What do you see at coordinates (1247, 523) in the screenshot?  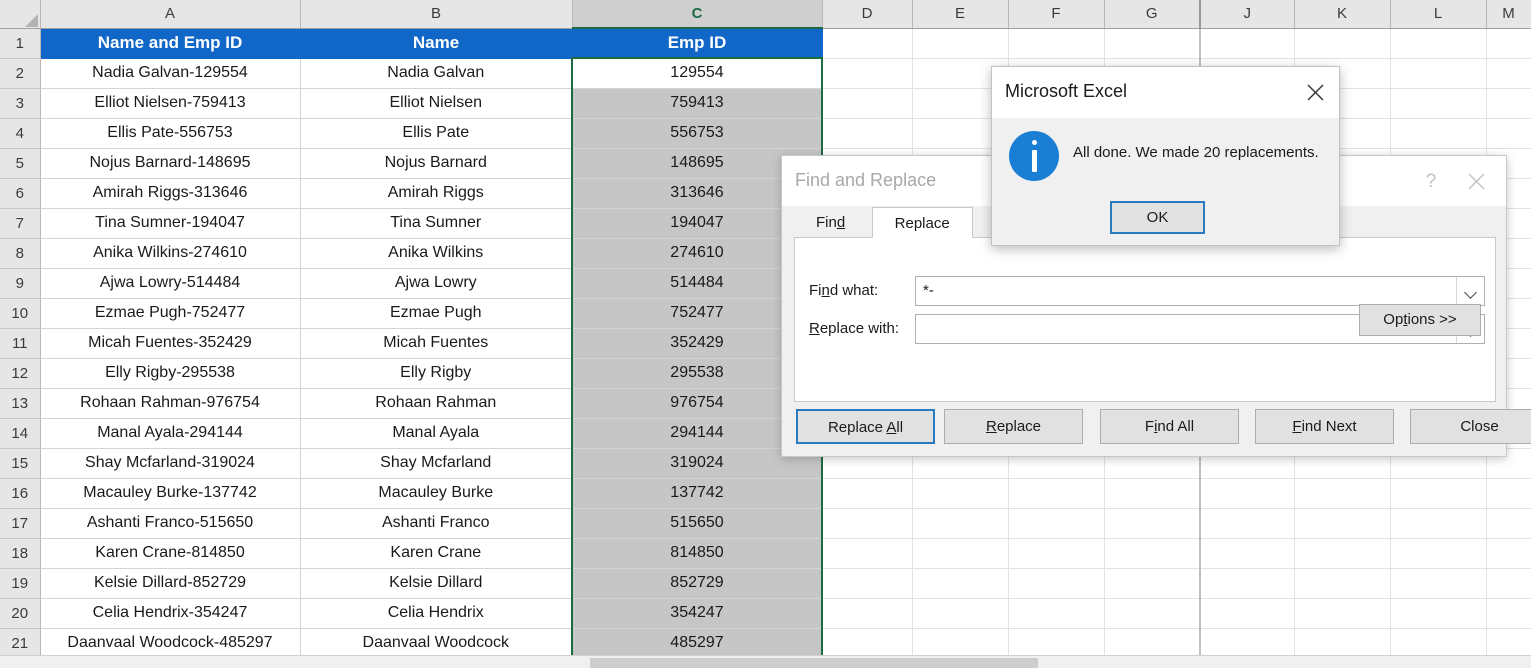 I see `cell-j17` at bounding box center [1247, 523].